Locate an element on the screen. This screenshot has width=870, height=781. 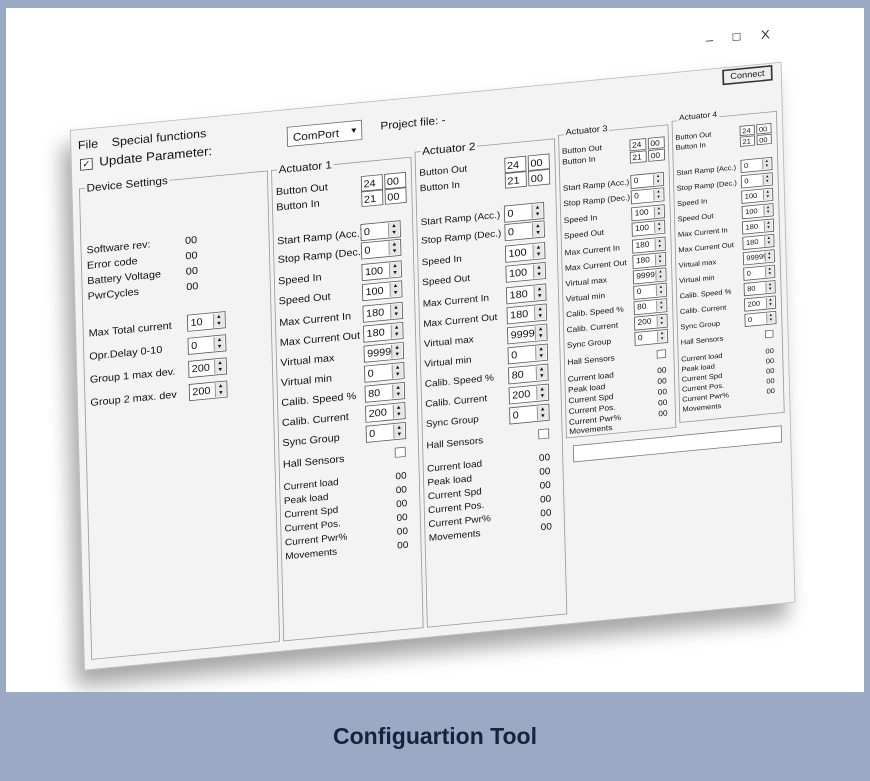
comport-select: ComPort ▼ is located at coordinates (324, 133).